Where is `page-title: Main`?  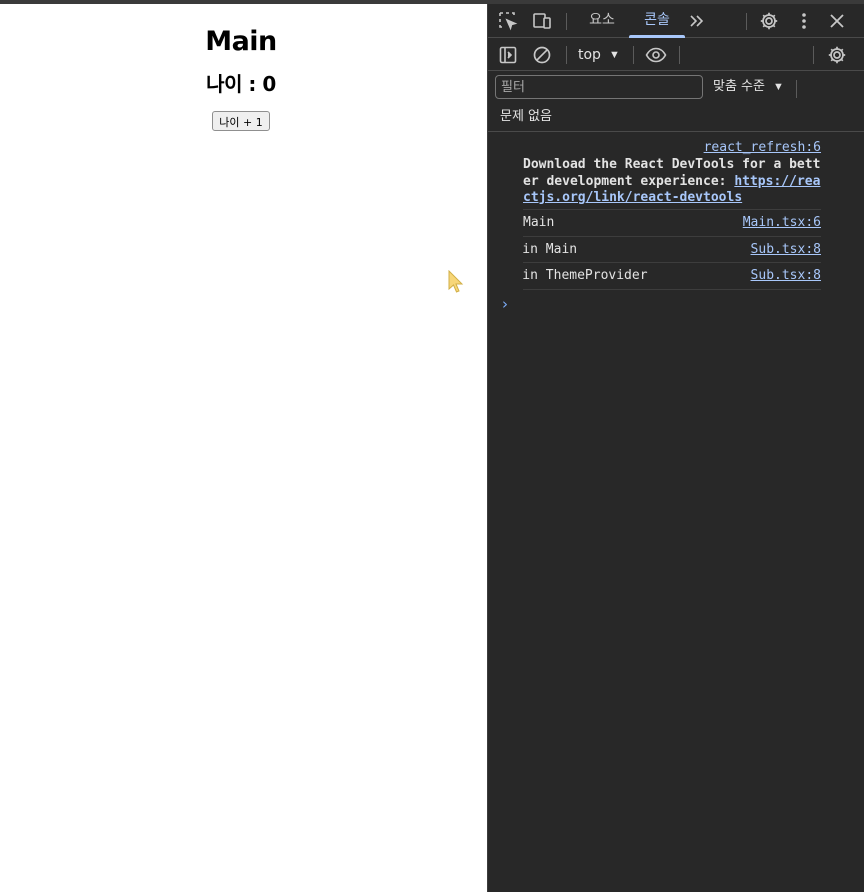 page-title: Main is located at coordinates (241, 41).